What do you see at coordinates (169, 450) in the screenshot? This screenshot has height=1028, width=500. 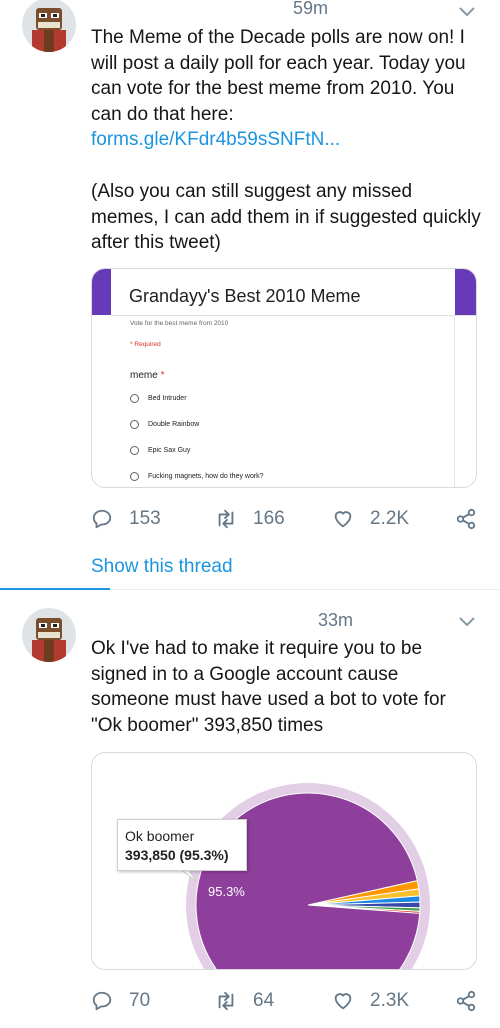 I see `form-option-label: Epic Sax Guy` at bounding box center [169, 450].